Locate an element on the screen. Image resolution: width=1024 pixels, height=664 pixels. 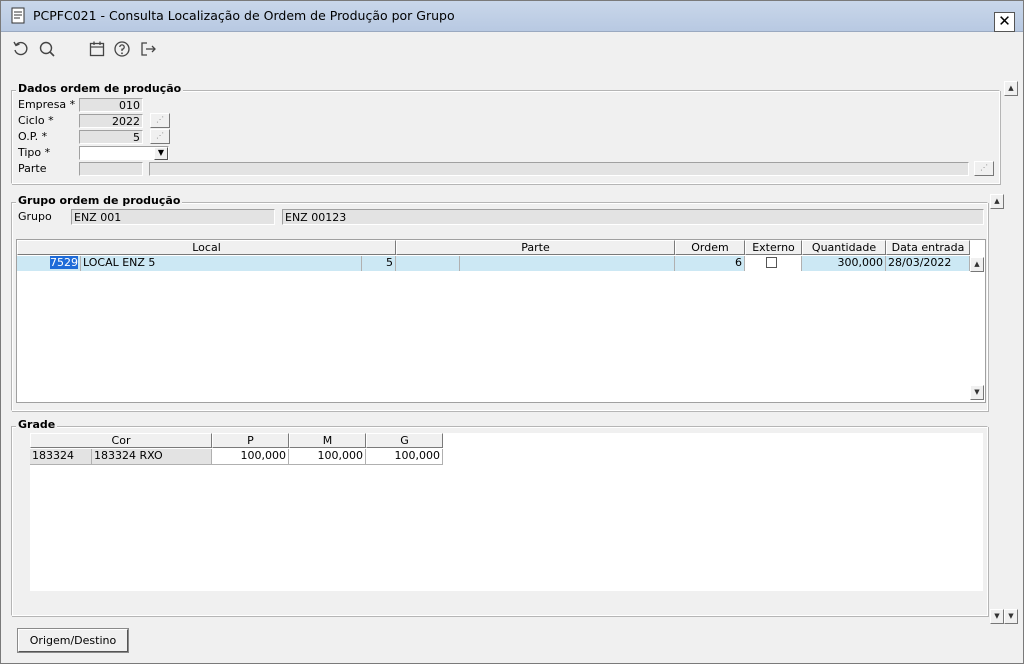
local-code-cell: 7529 is located at coordinates (49, 263).